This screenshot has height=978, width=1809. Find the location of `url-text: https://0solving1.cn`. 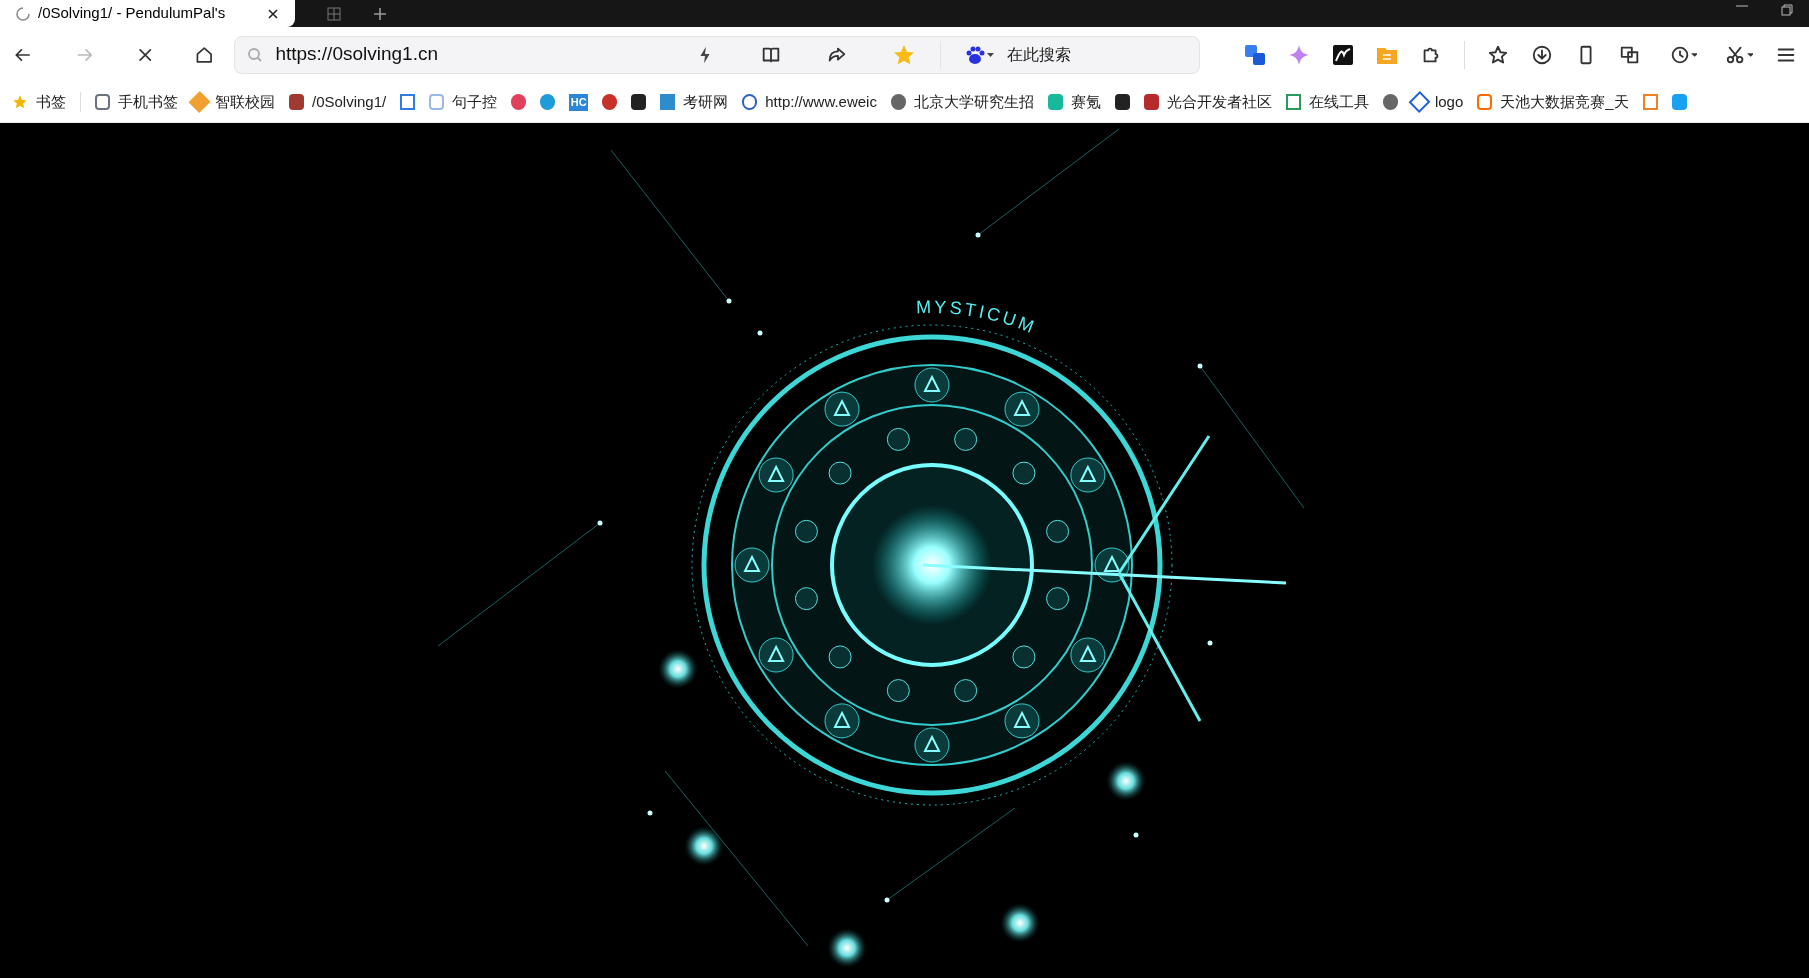

url-text: https://0solving1.cn is located at coordinates (357, 54).